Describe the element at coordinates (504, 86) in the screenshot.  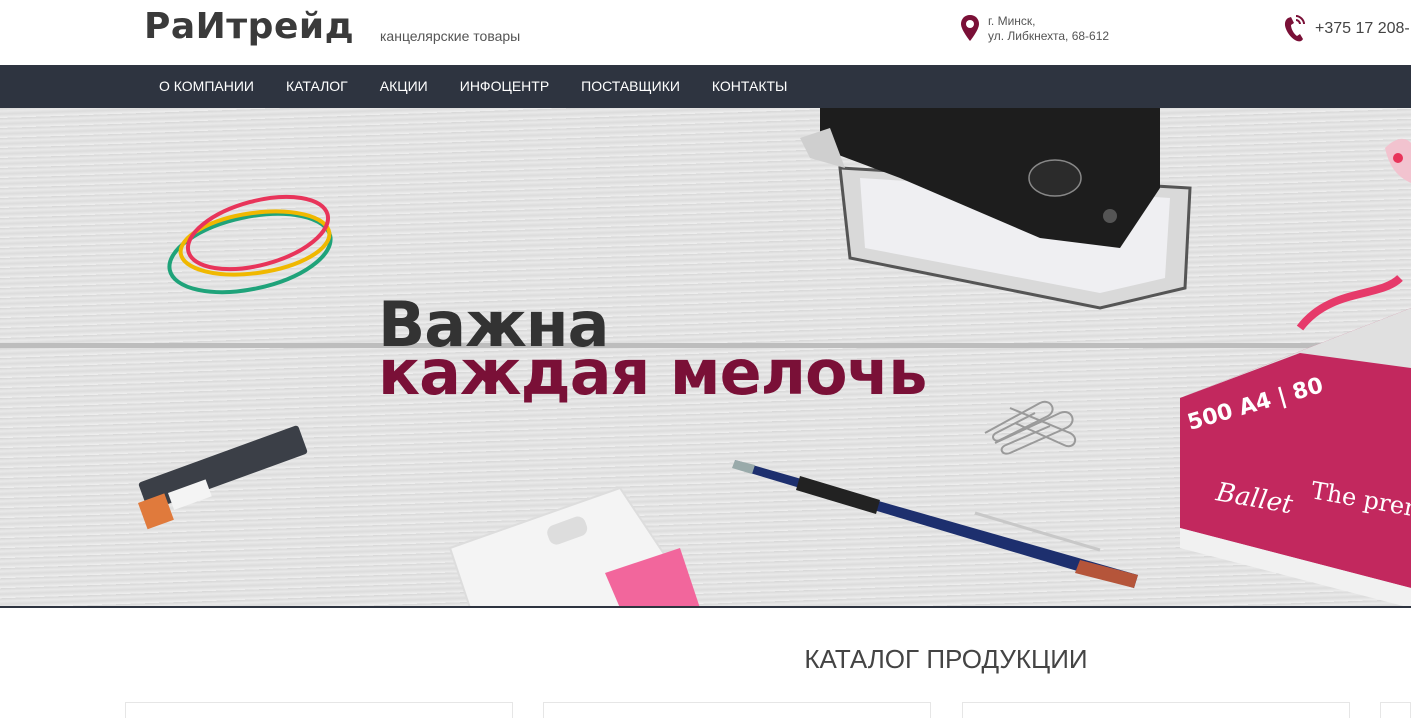
I see `nav-item-infocenter: ИНФОЦЕНТР` at that location.